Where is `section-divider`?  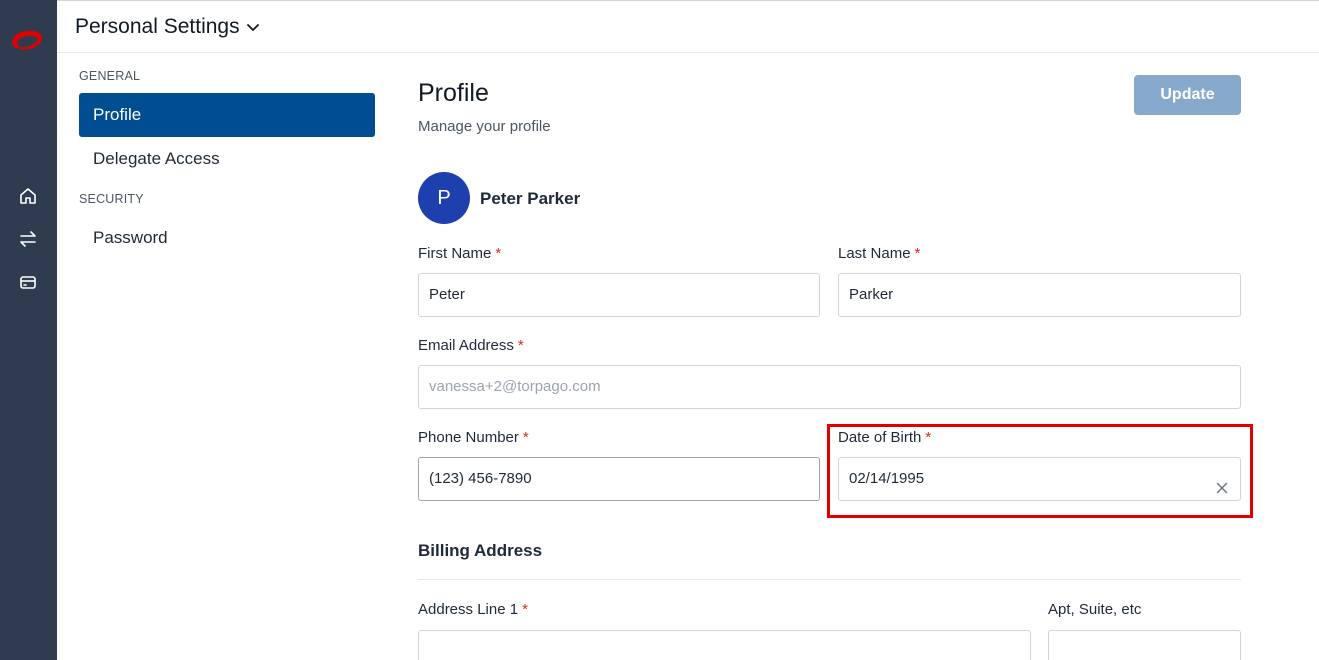
section-divider is located at coordinates (829, 579).